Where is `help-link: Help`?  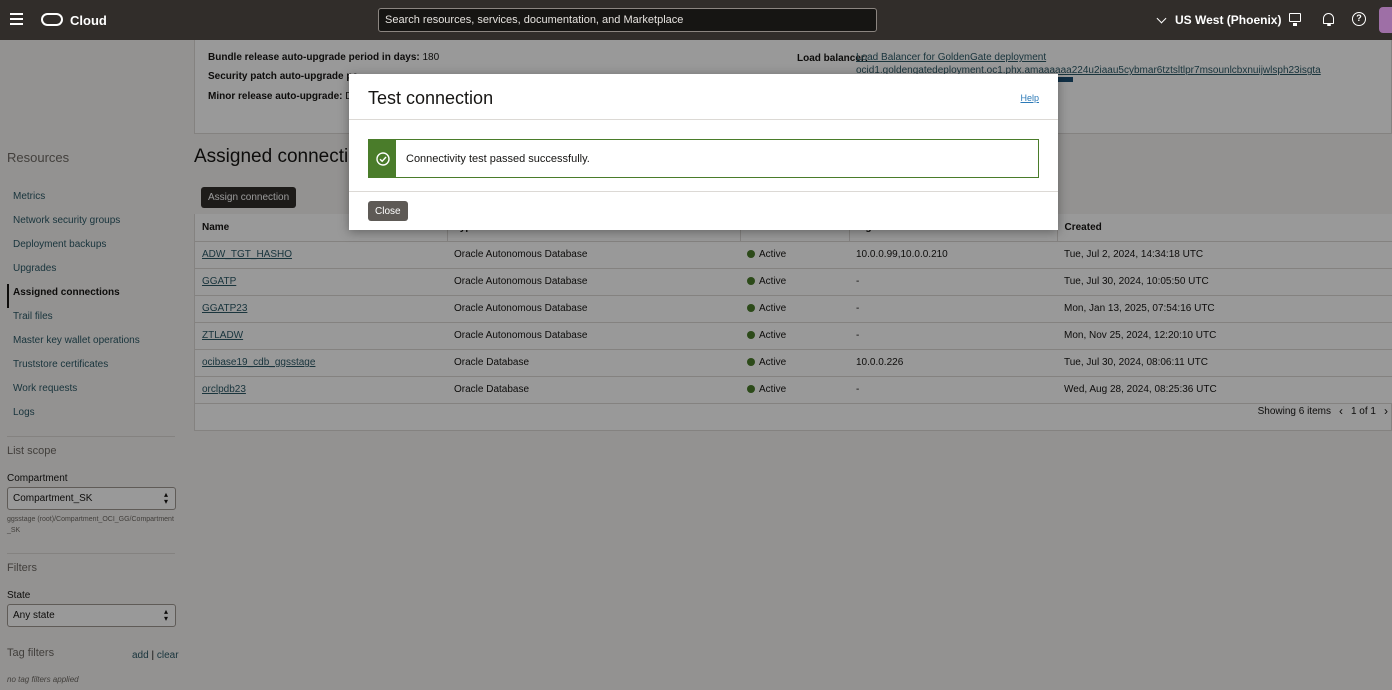
help-link: Help is located at coordinates (1029, 98).